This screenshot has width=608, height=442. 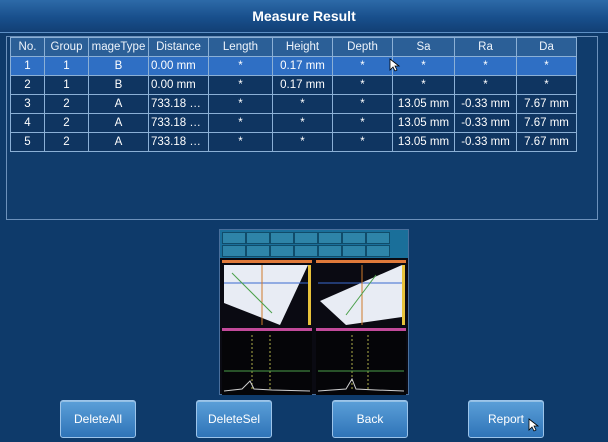 I want to click on back-label: Back, so click(x=370, y=419).